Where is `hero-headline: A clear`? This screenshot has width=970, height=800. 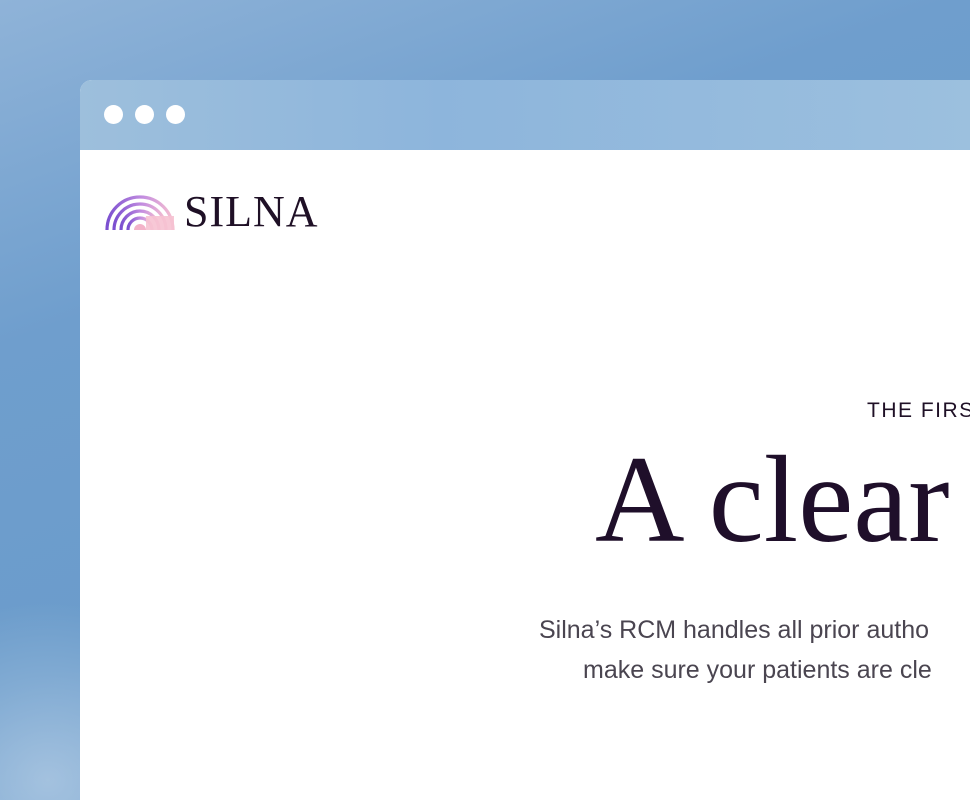
hero-headline: A clear is located at coordinates (772, 499).